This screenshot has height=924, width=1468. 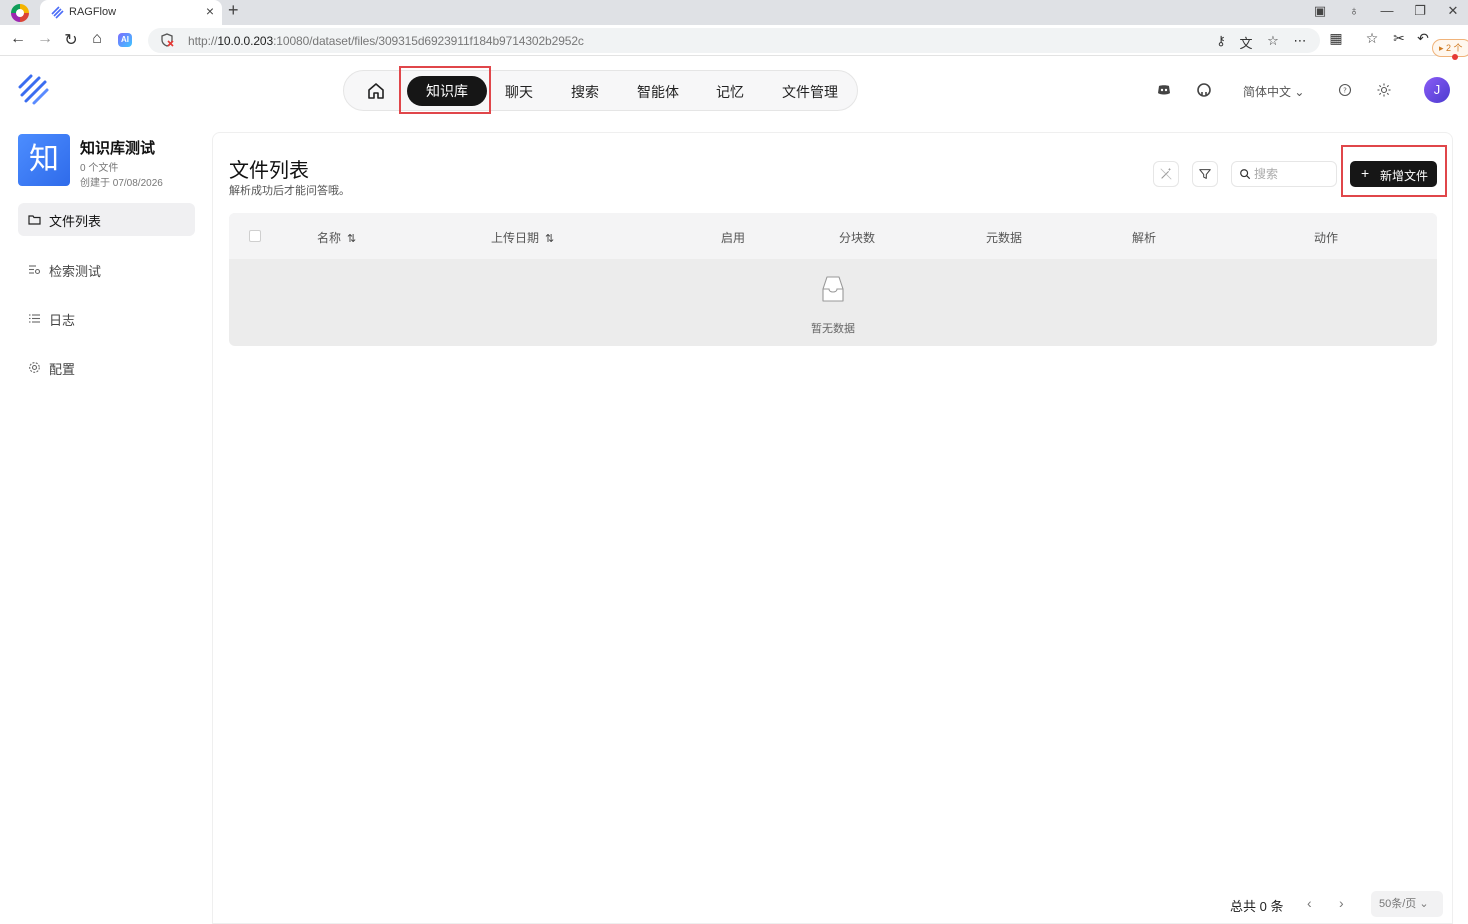 What do you see at coordinates (734, 12) in the screenshot?
I see `browser-tab-bar: RAGFlow × + ▣ ♁ — ❐ ✕` at bounding box center [734, 12].